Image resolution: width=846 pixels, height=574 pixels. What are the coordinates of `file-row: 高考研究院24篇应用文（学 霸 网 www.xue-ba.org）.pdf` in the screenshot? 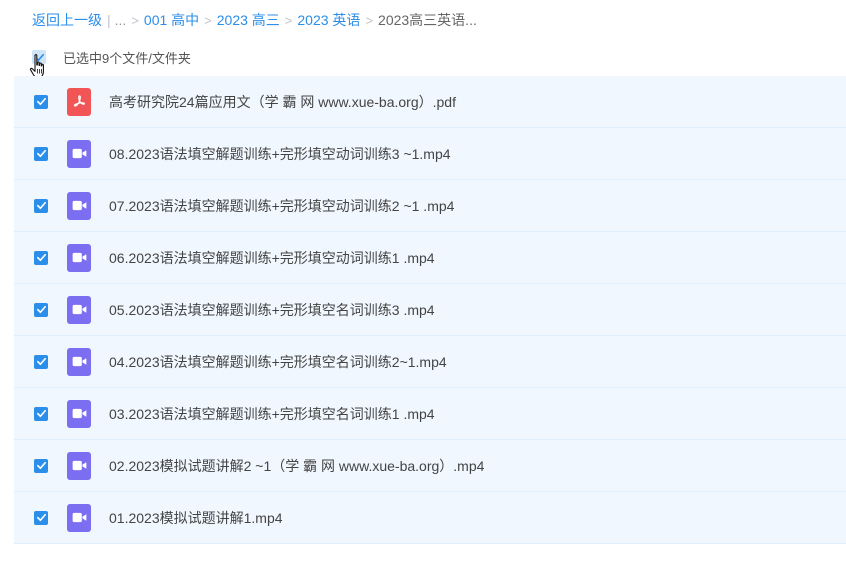 It's located at (430, 102).